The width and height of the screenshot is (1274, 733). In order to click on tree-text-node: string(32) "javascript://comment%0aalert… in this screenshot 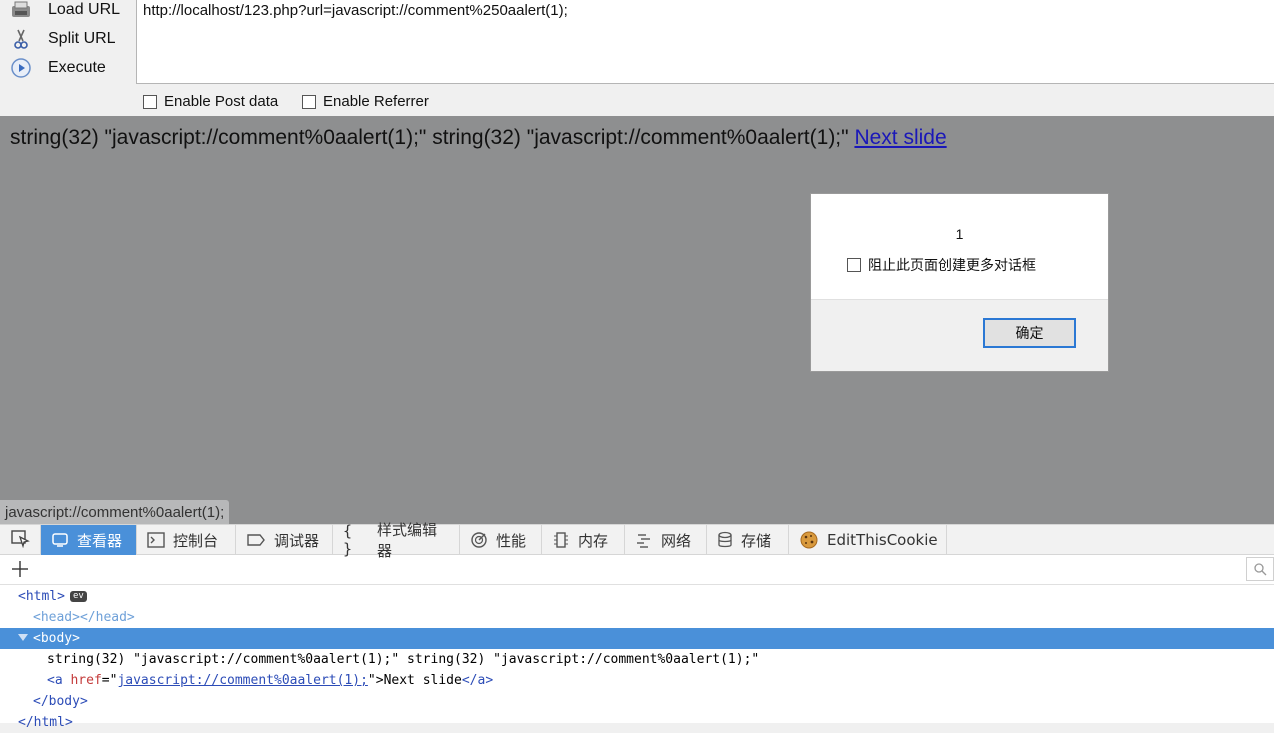, I will do `click(637, 659)`.